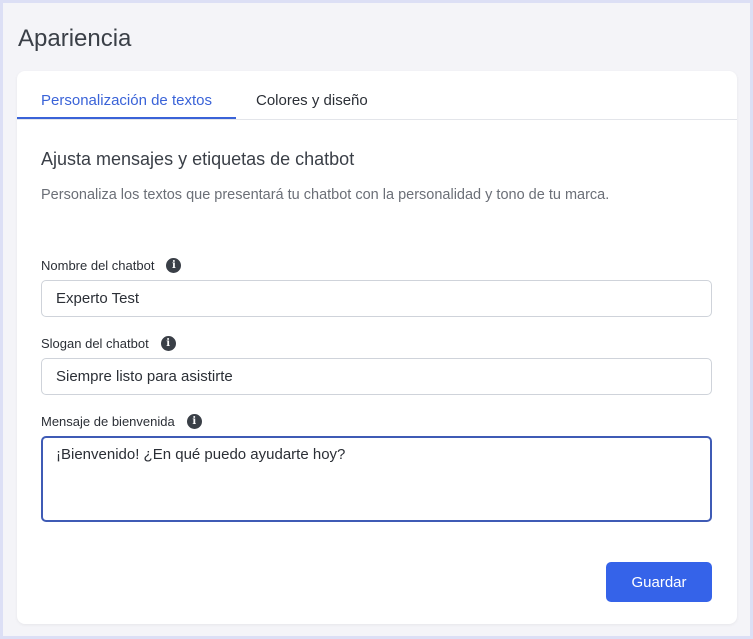 The width and height of the screenshot is (753, 639). I want to click on tab-text-customization: Personalización de textos, so click(126, 95).